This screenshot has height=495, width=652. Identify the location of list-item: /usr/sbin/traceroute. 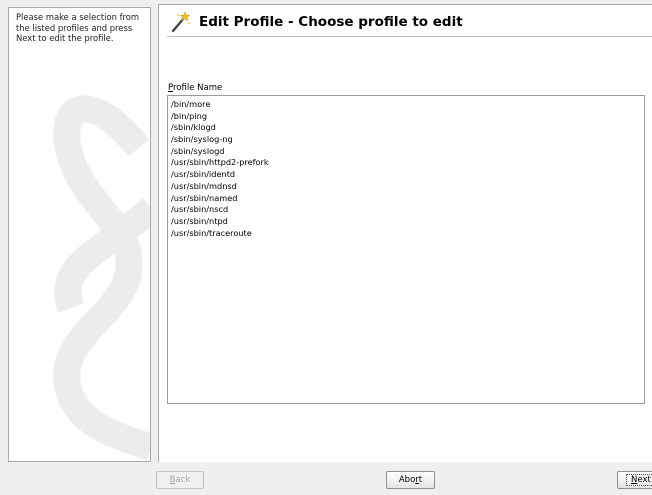
(407, 234).